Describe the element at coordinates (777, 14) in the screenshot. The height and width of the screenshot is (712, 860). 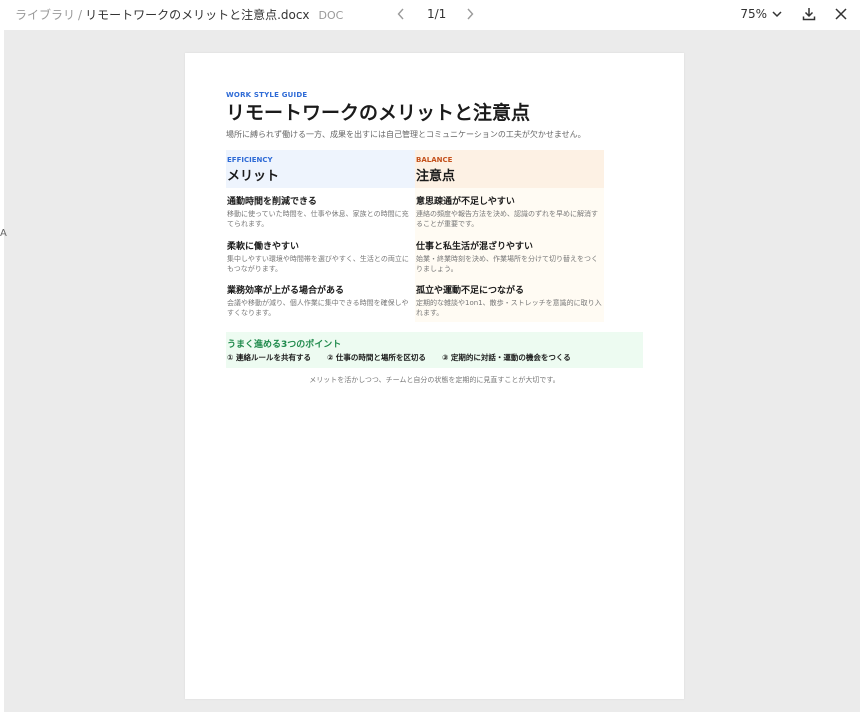
I see `chevron-down-icon` at that location.